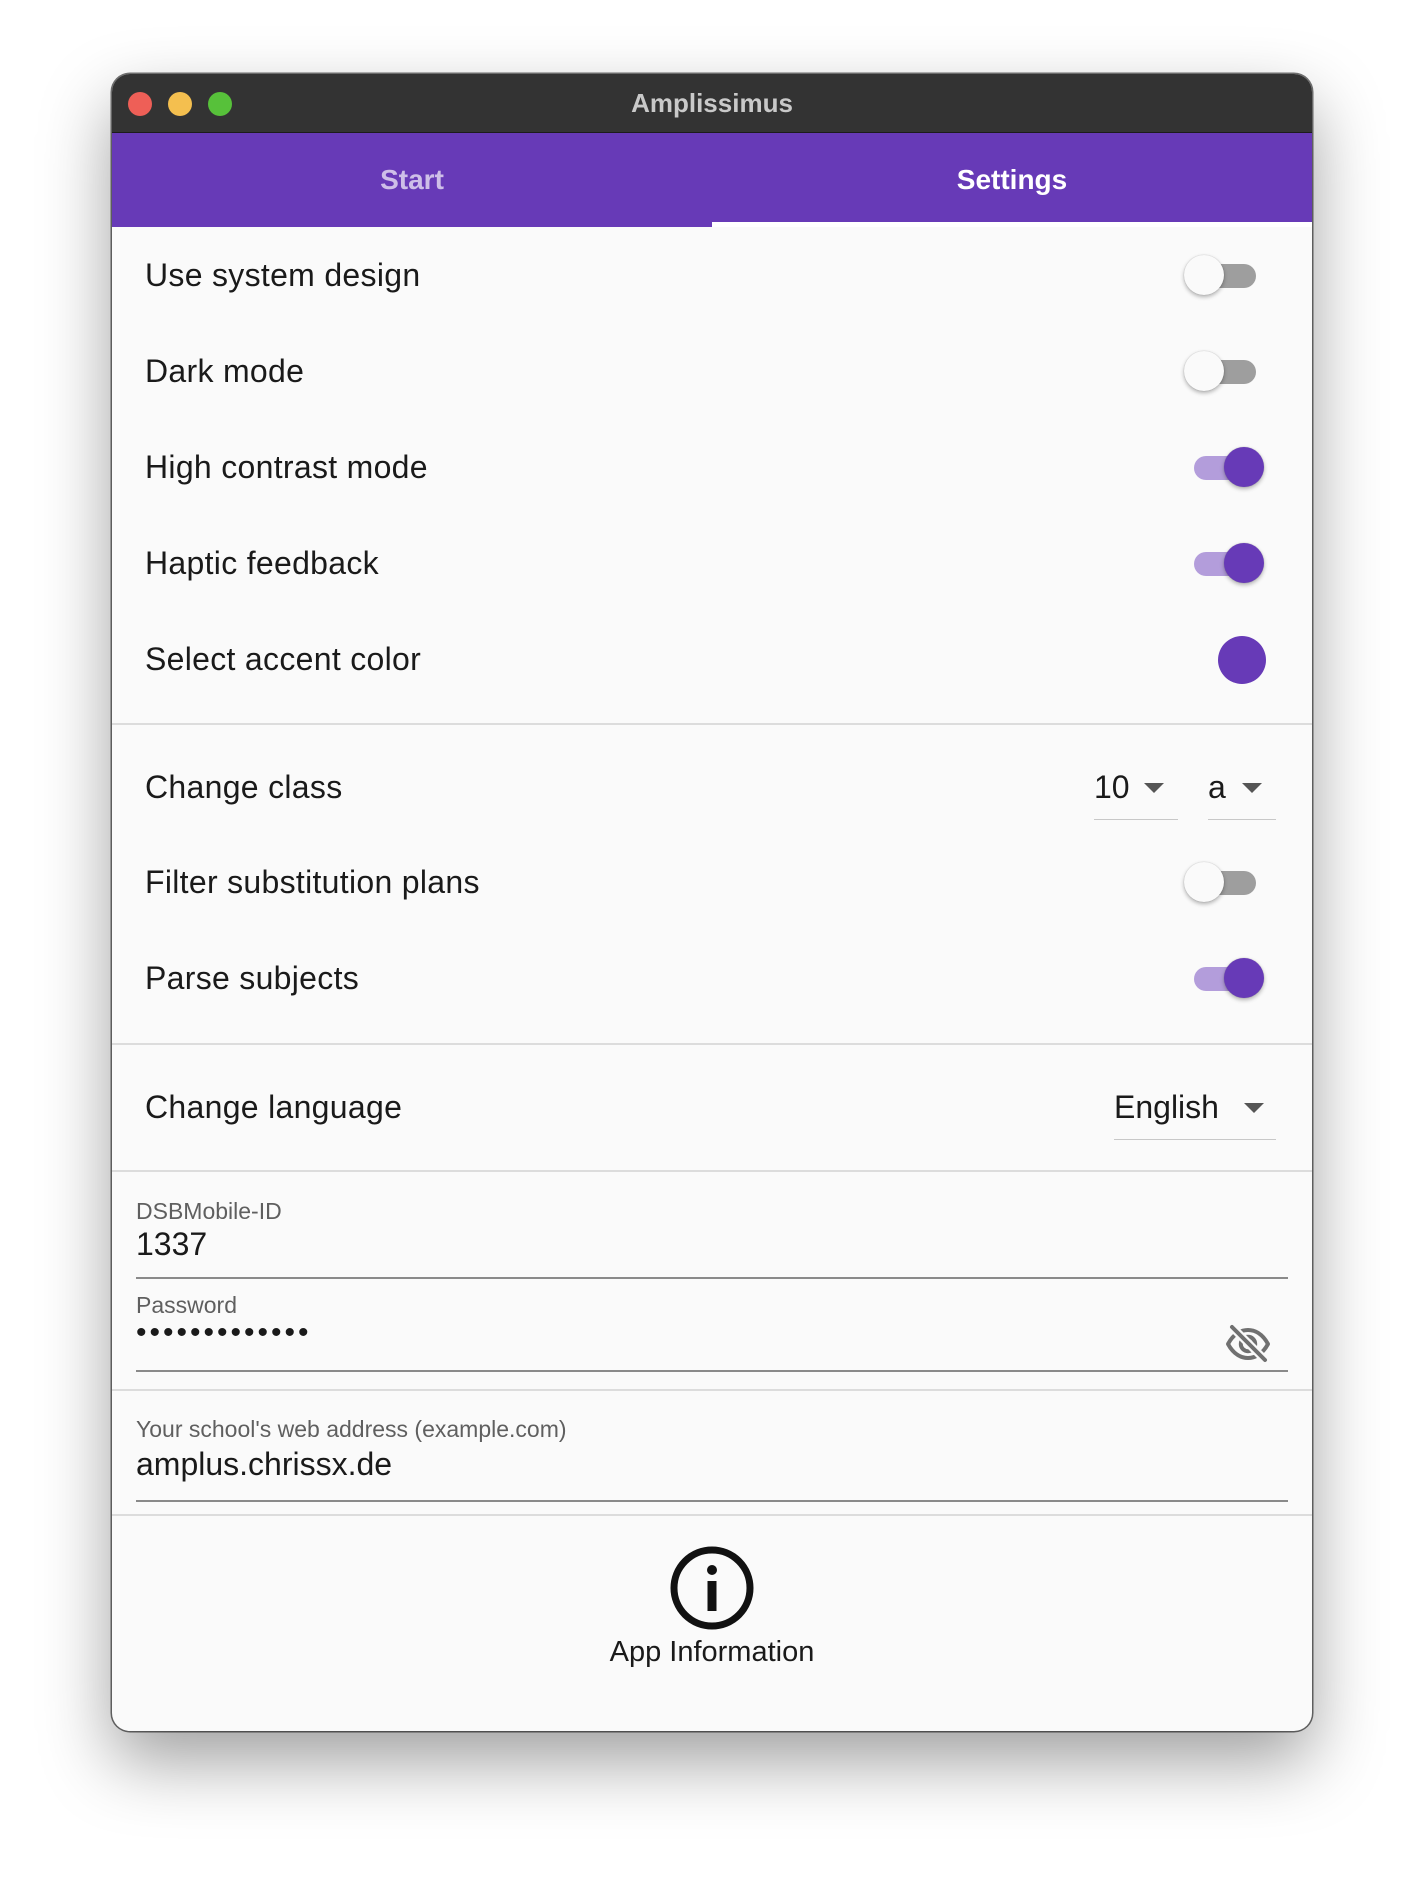 The height and width of the screenshot is (1880, 1424). I want to click on setting-high-contrast-mode: High contrast mode, so click(712, 467).